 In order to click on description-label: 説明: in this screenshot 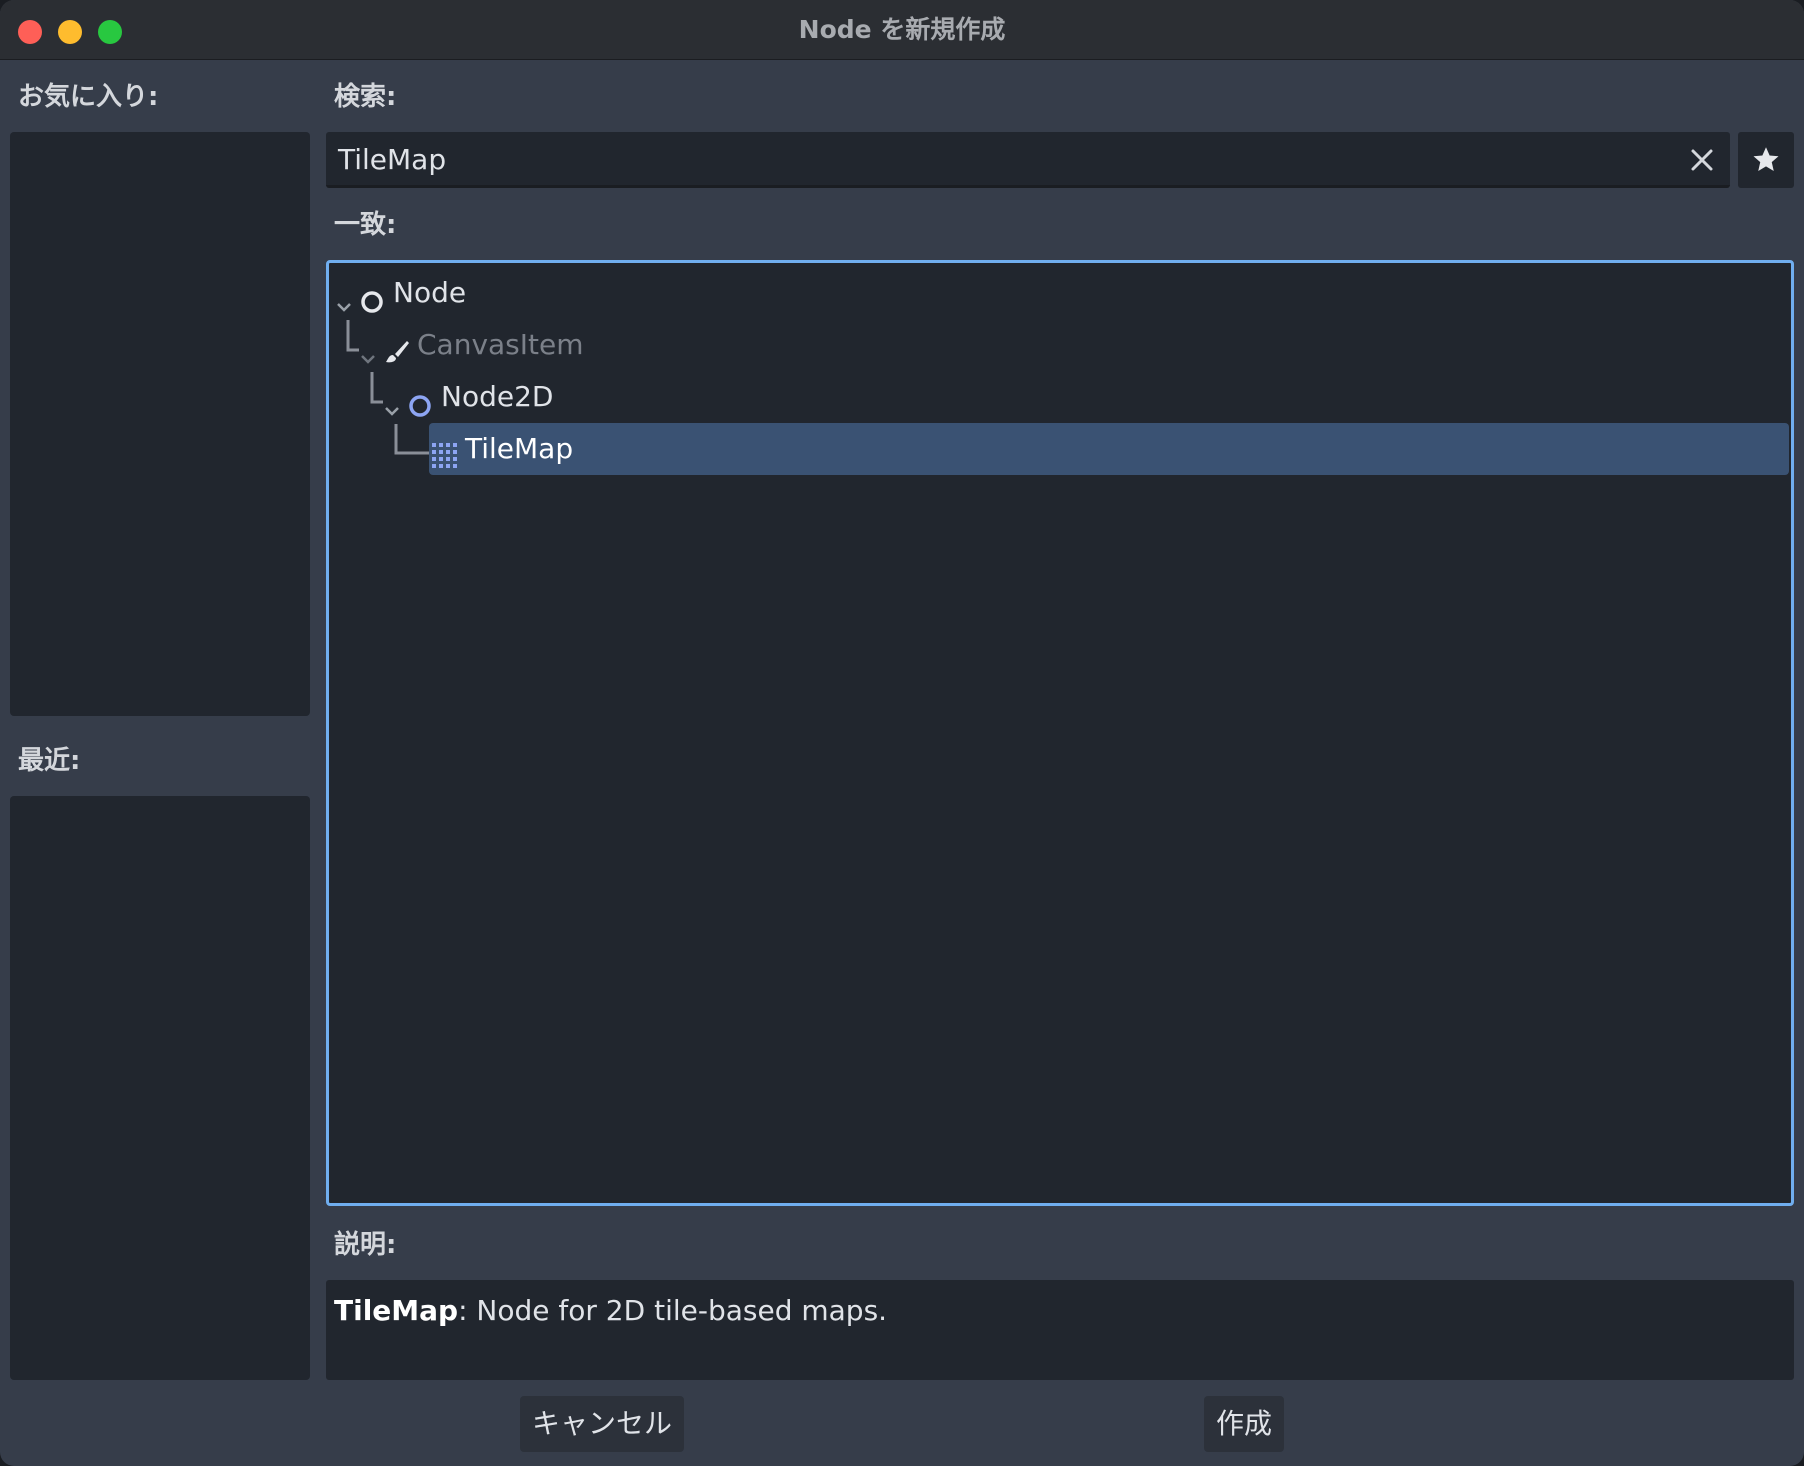, I will do `click(365, 1245)`.